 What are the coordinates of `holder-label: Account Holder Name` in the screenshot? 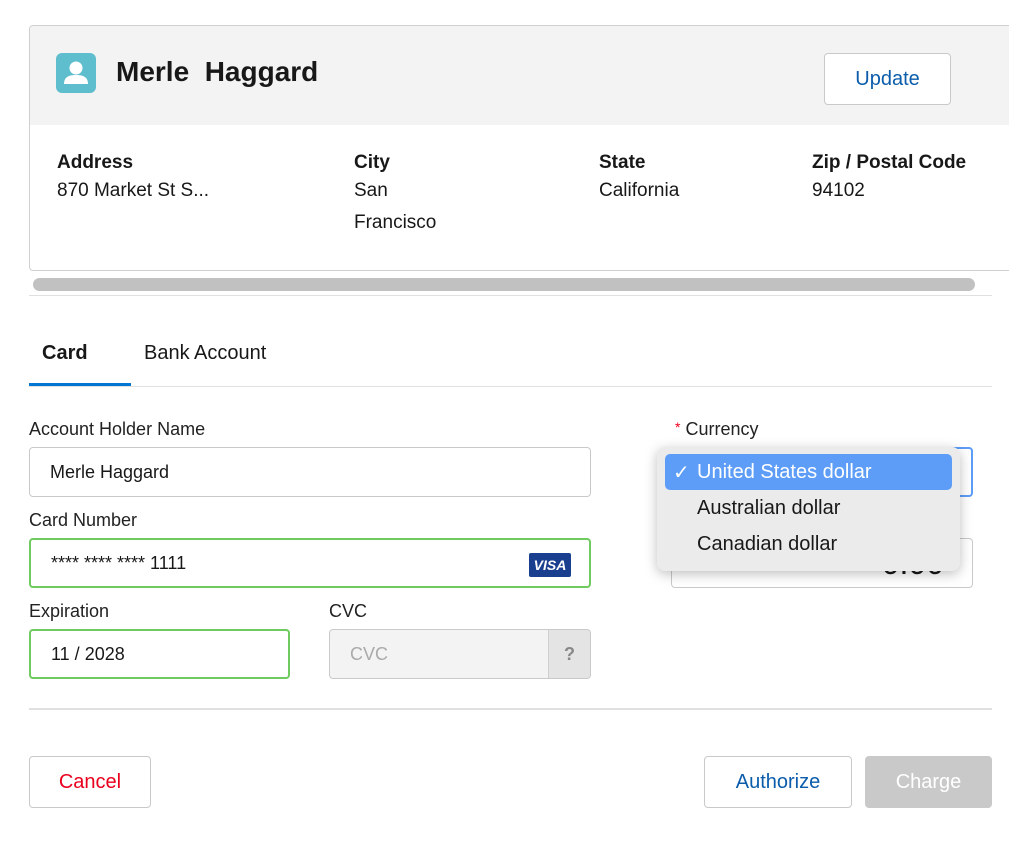 It's located at (117, 429).